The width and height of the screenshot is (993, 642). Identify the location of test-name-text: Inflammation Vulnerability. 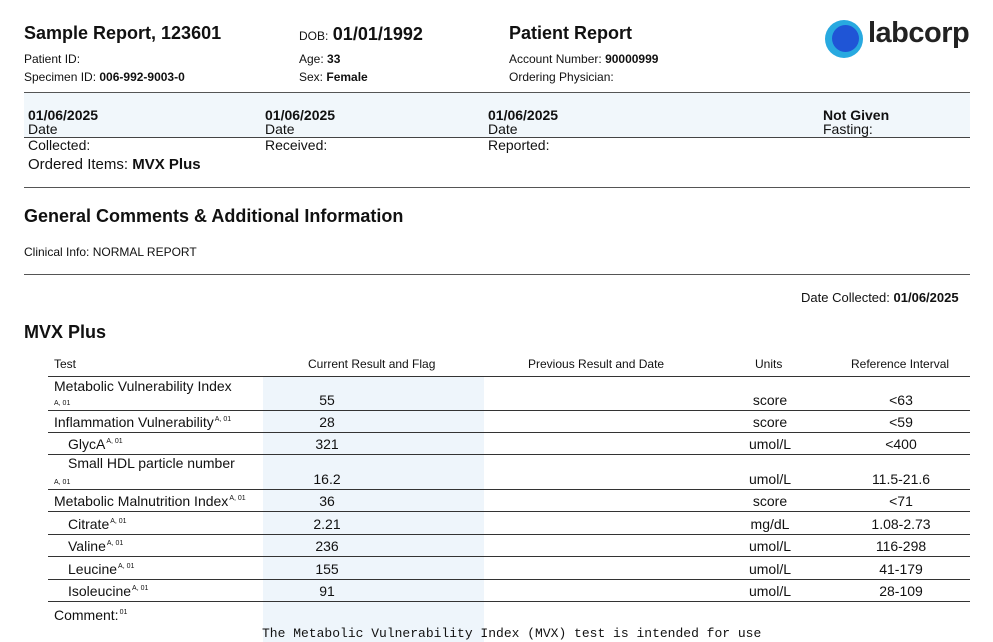
(134, 422).